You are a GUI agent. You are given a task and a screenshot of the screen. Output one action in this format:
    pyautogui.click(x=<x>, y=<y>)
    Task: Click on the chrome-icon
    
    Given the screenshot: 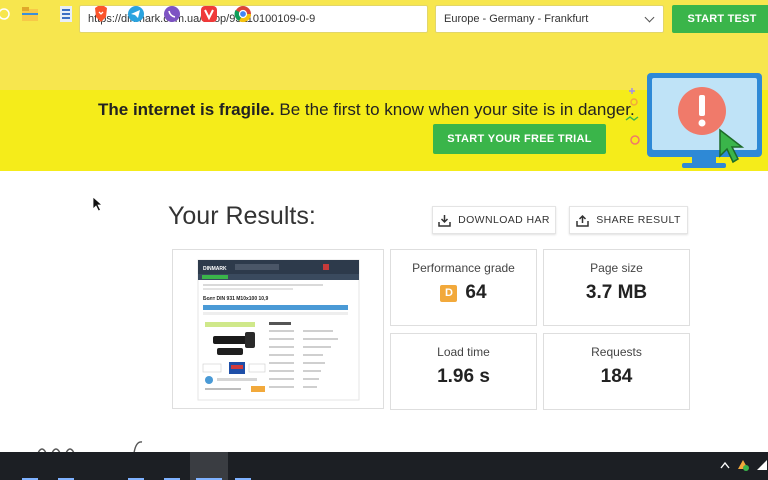 What is the action you would take?
    pyautogui.click(x=243, y=14)
    